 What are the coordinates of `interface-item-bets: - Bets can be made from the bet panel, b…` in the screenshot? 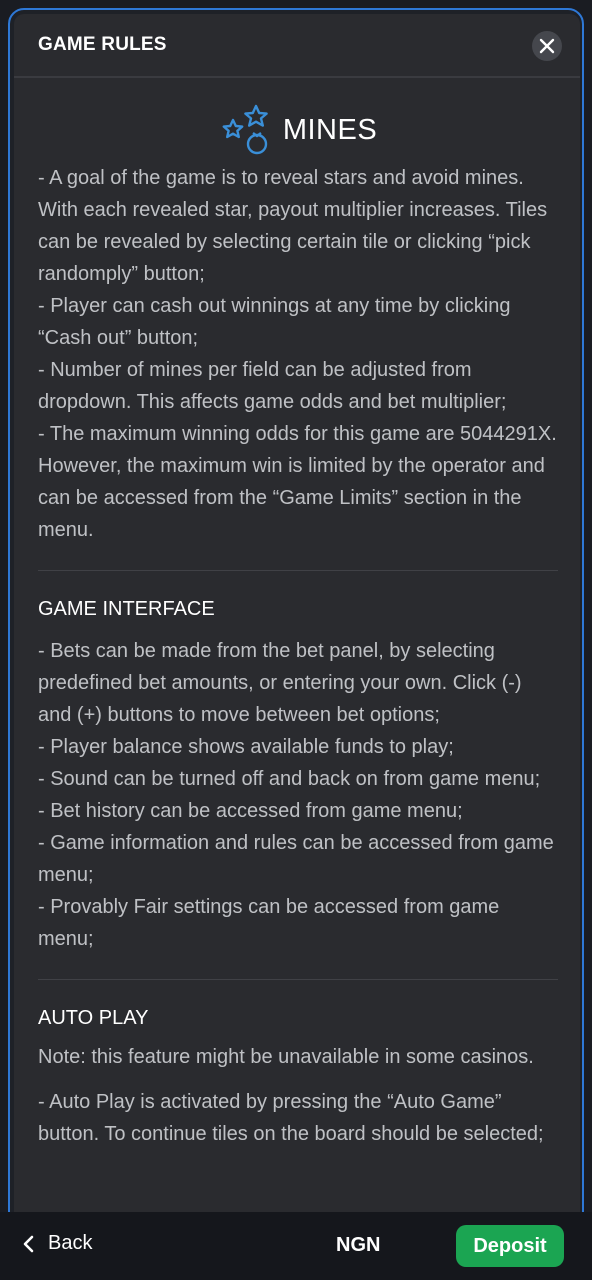 It's located at (280, 683).